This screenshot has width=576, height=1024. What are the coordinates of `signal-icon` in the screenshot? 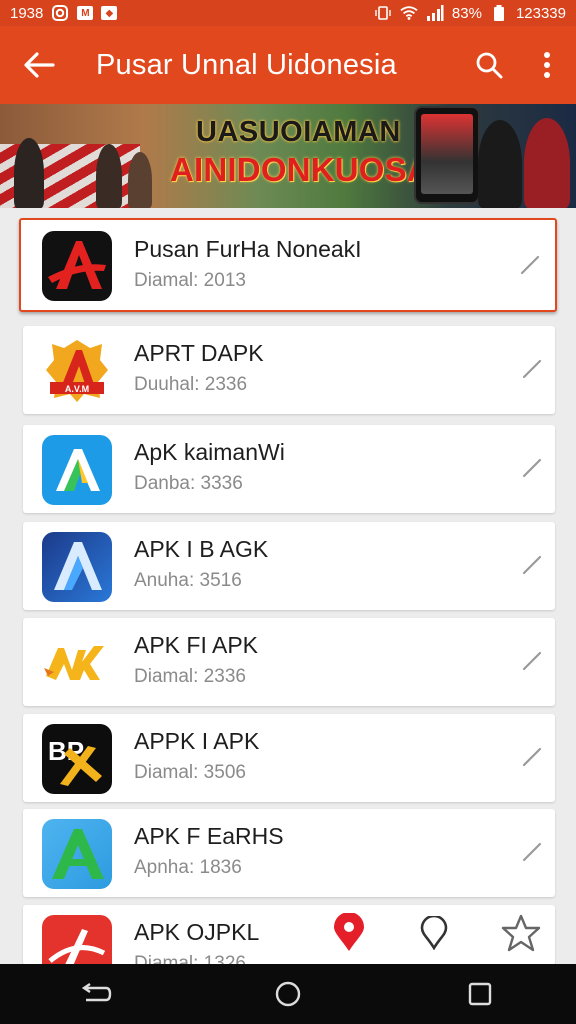 It's located at (435, 13).